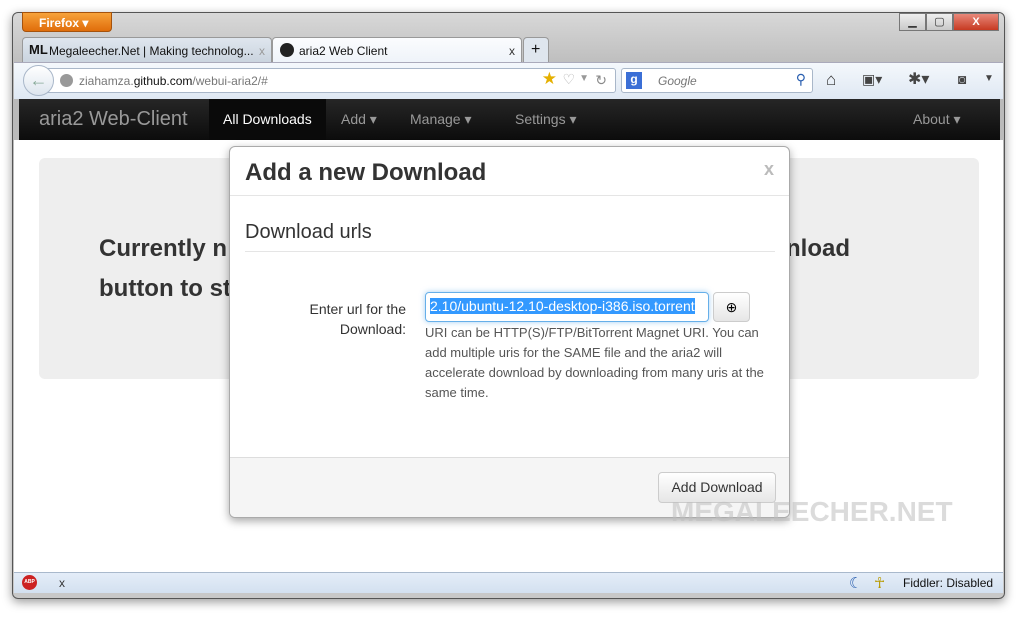  I want to click on hero-text-line1: Currently n, so click(163, 248).